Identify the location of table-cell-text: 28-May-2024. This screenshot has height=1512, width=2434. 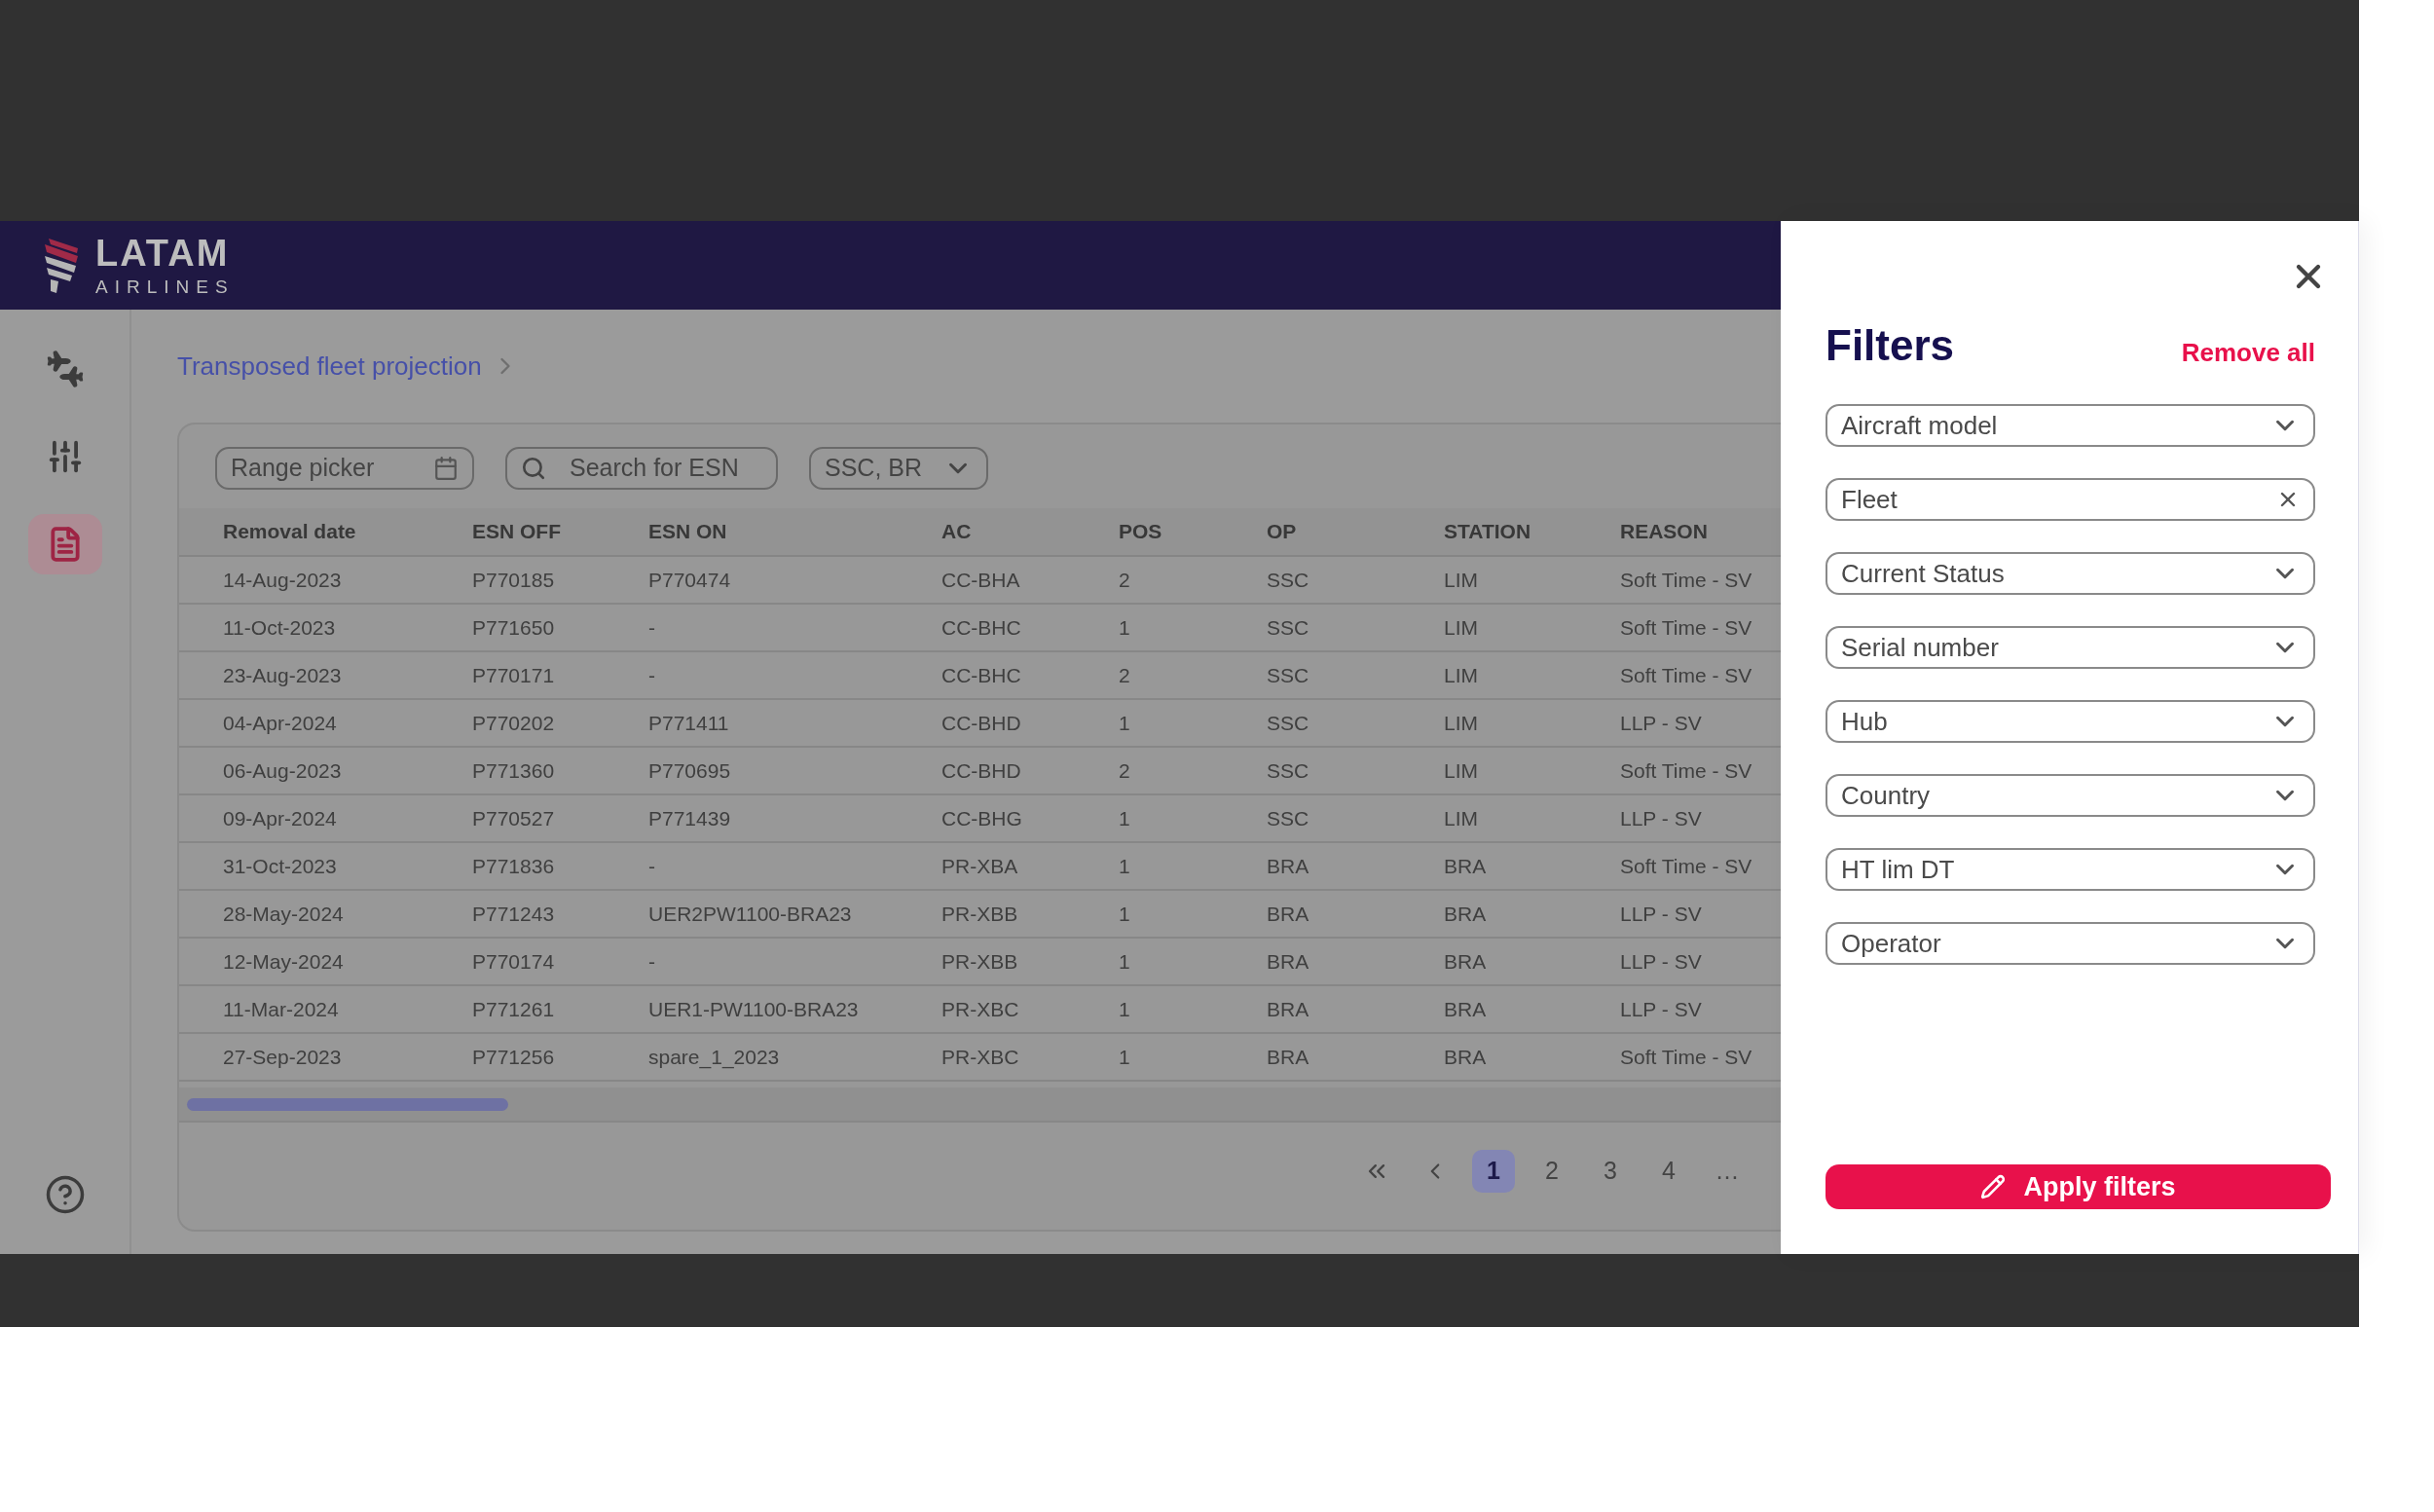
(284, 914).